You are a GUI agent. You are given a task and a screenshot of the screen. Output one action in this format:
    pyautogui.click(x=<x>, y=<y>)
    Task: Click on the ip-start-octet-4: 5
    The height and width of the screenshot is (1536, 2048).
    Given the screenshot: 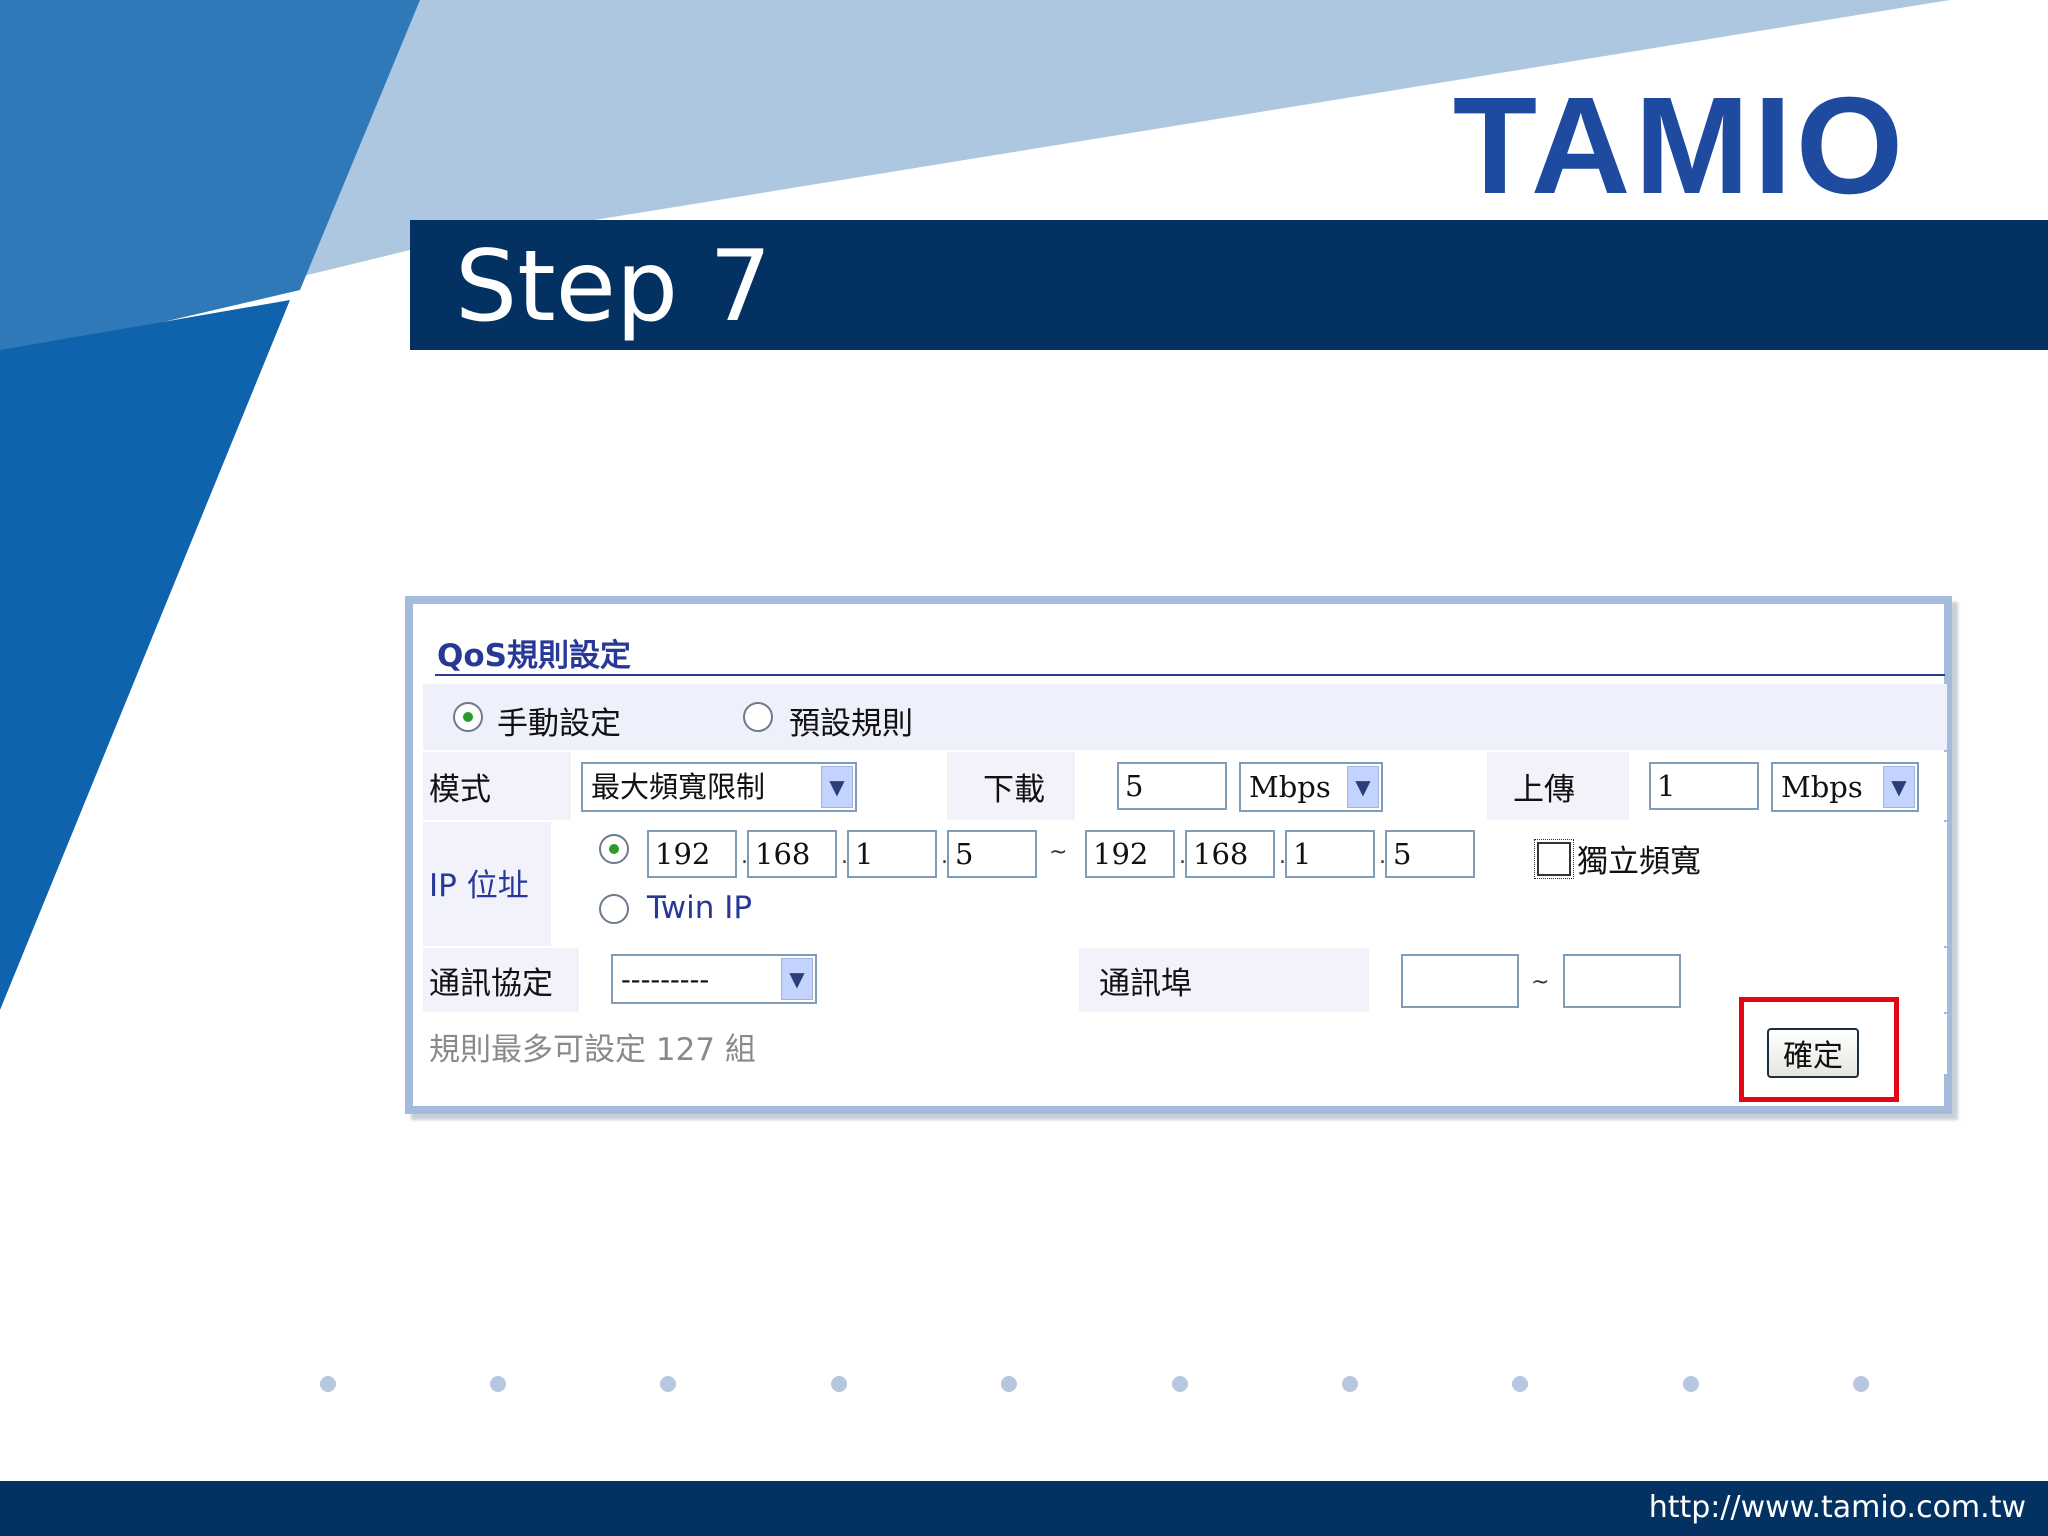 What is the action you would take?
    pyautogui.click(x=992, y=854)
    